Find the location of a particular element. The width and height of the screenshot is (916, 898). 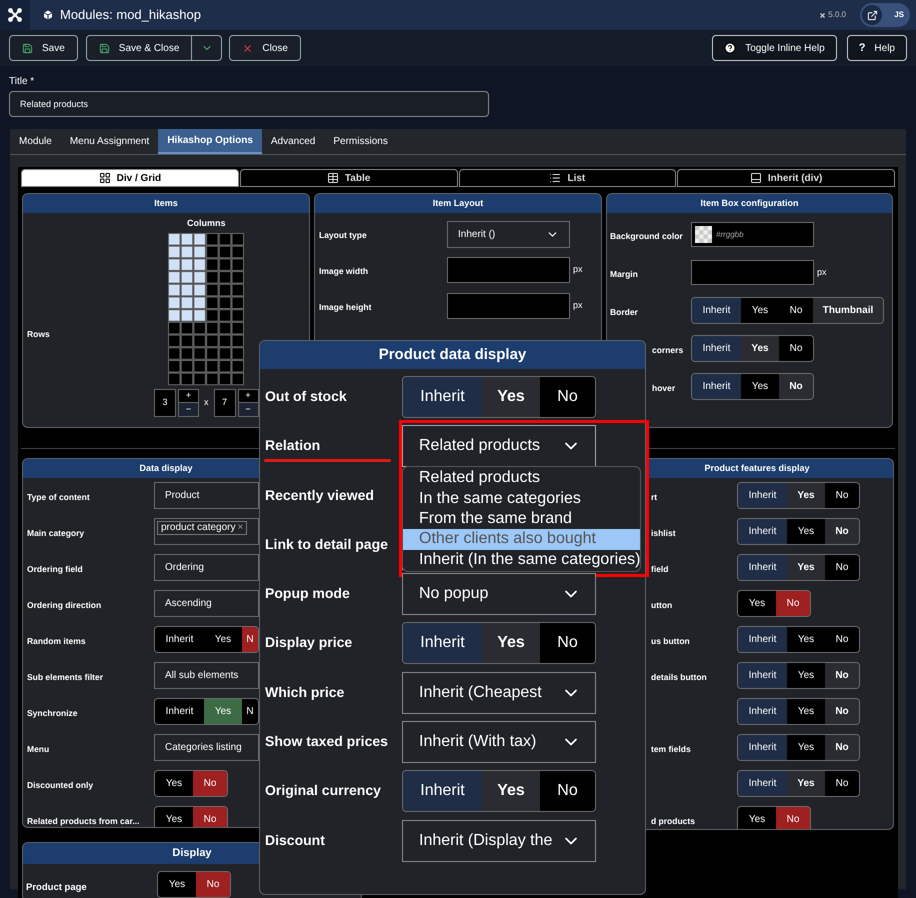

layout-tab: Inherit (div) is located at coordinates (786, 178).